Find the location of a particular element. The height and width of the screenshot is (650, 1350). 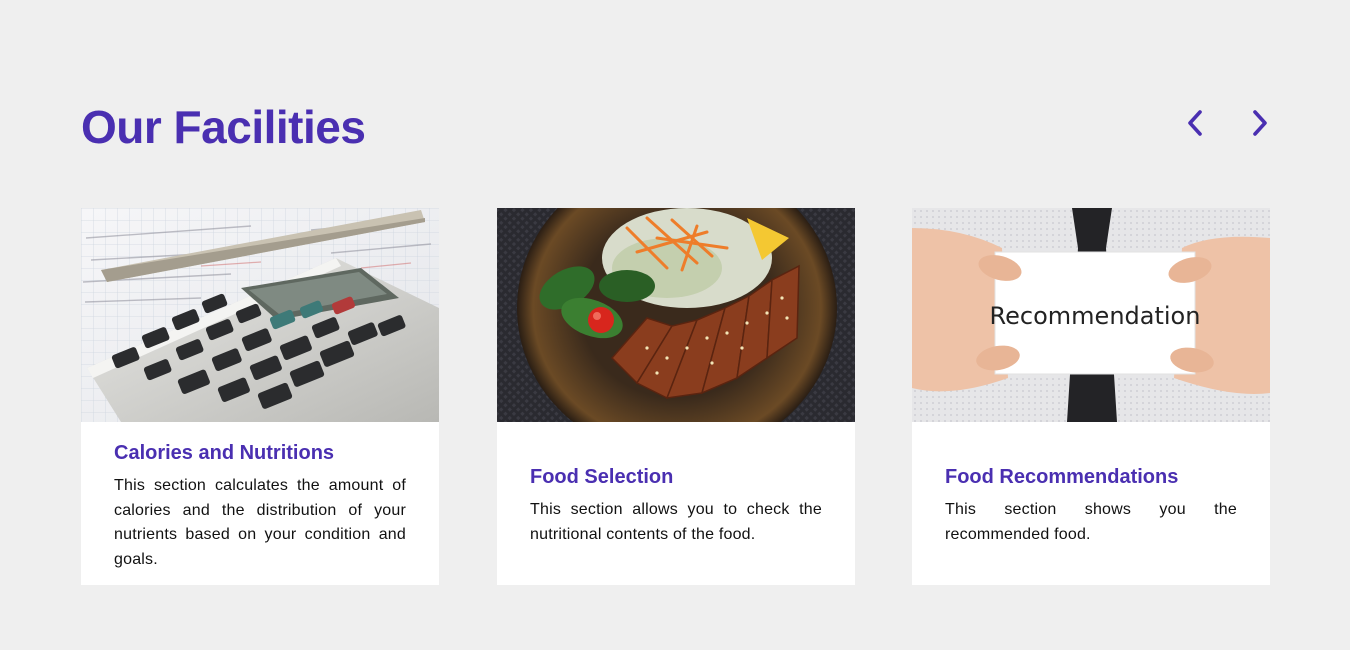

chevron-left-icon is located at coordinates (1195, 123).